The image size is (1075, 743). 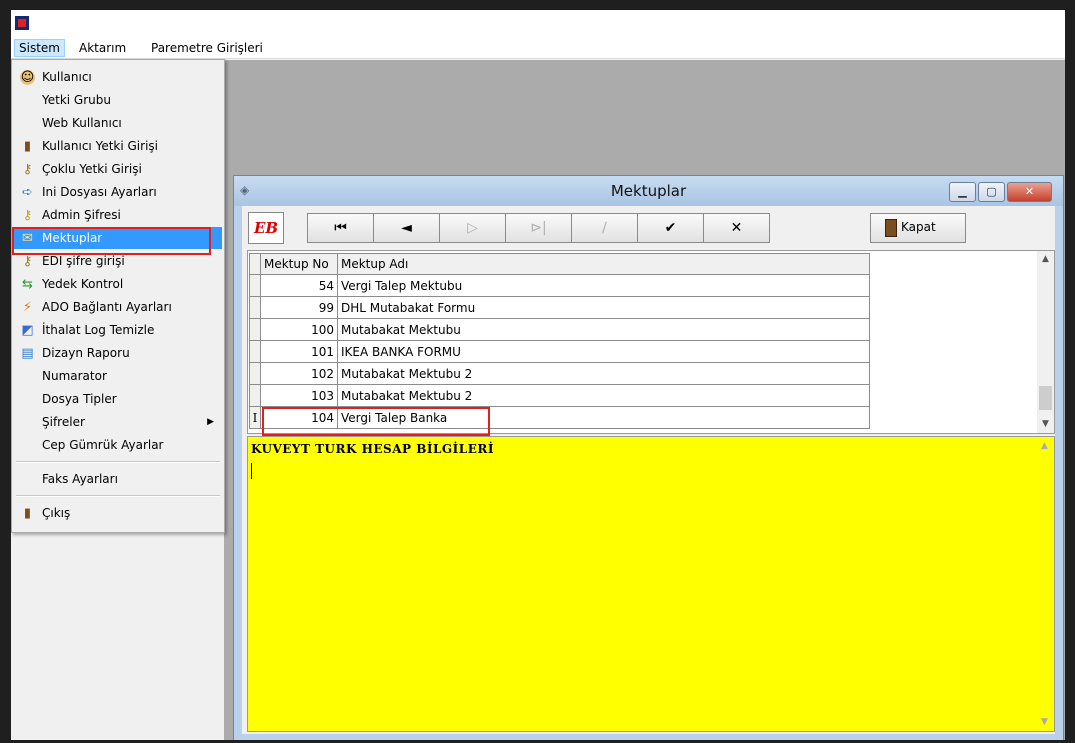 What do you see at coordinates (372, 449) in the screenshot?
I see `mektup-content-text: KUVEYT TURK HESAP BİLGİLERİ` at bounding box center [372, 449].